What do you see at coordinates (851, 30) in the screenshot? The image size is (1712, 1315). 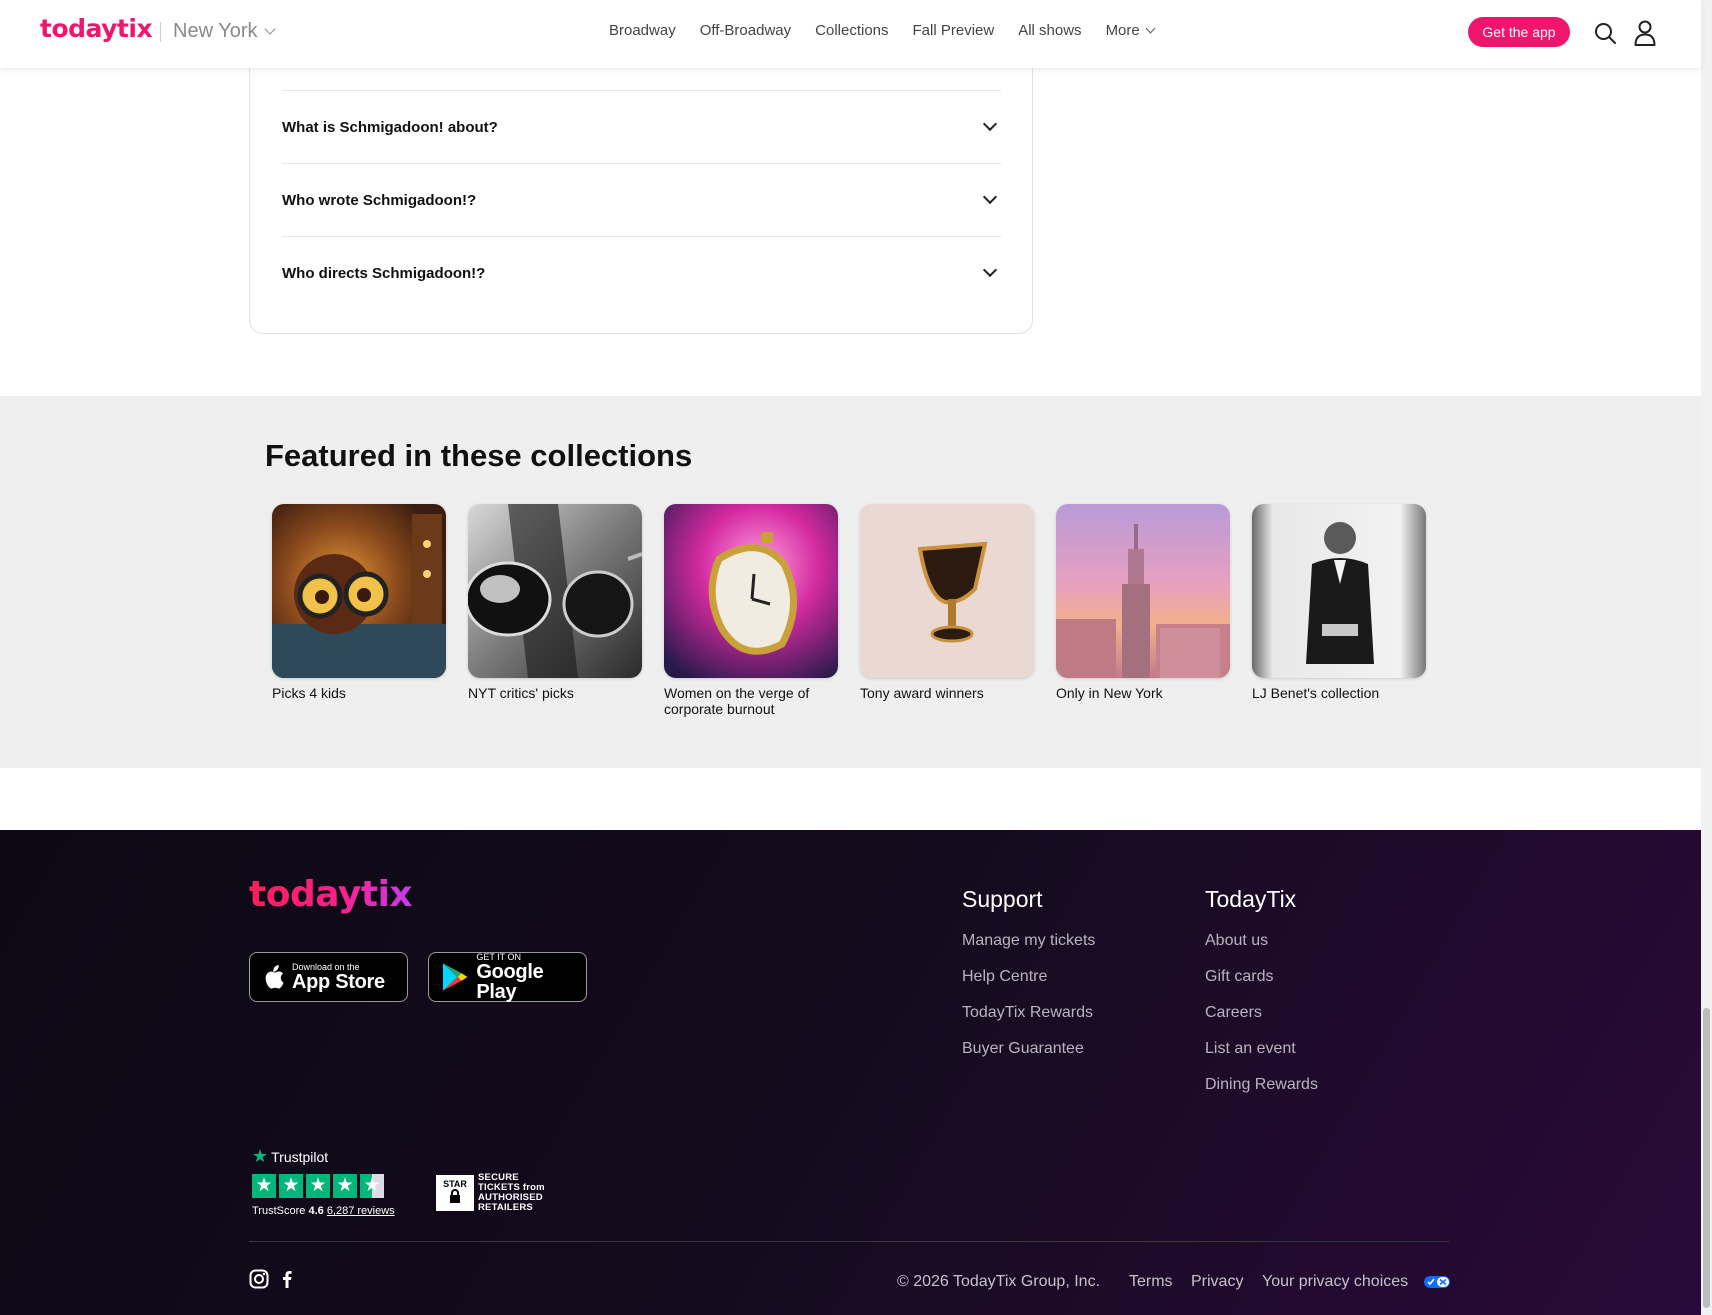 I see `nav-collections: Collections` at bounding box center [851, 30].